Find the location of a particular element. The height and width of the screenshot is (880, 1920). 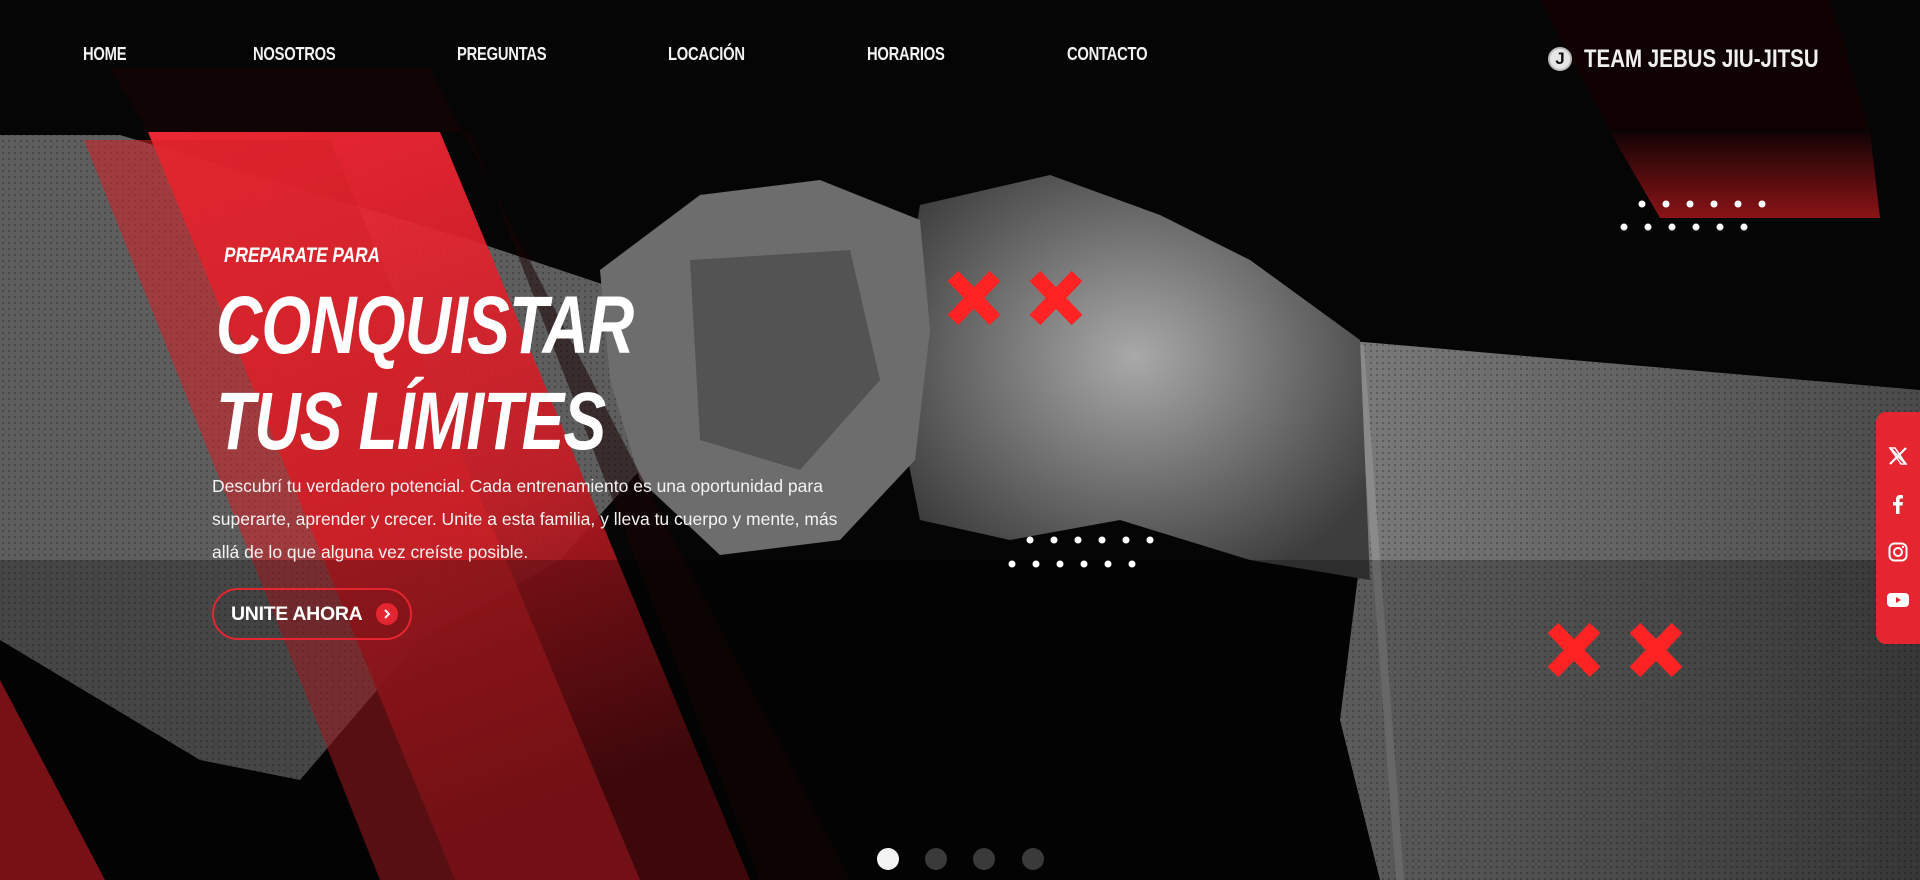

instagram-icon is located at coordinates (1898, 552).